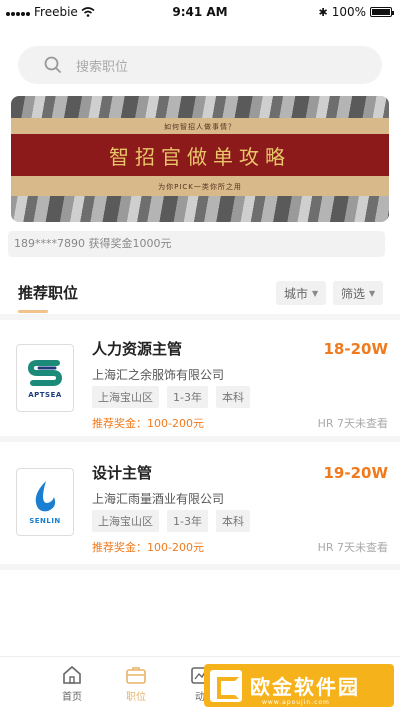 The width and height of the screenshot is (400, 711). I want to click on logo-text: SENLIN, so click(45, 521).